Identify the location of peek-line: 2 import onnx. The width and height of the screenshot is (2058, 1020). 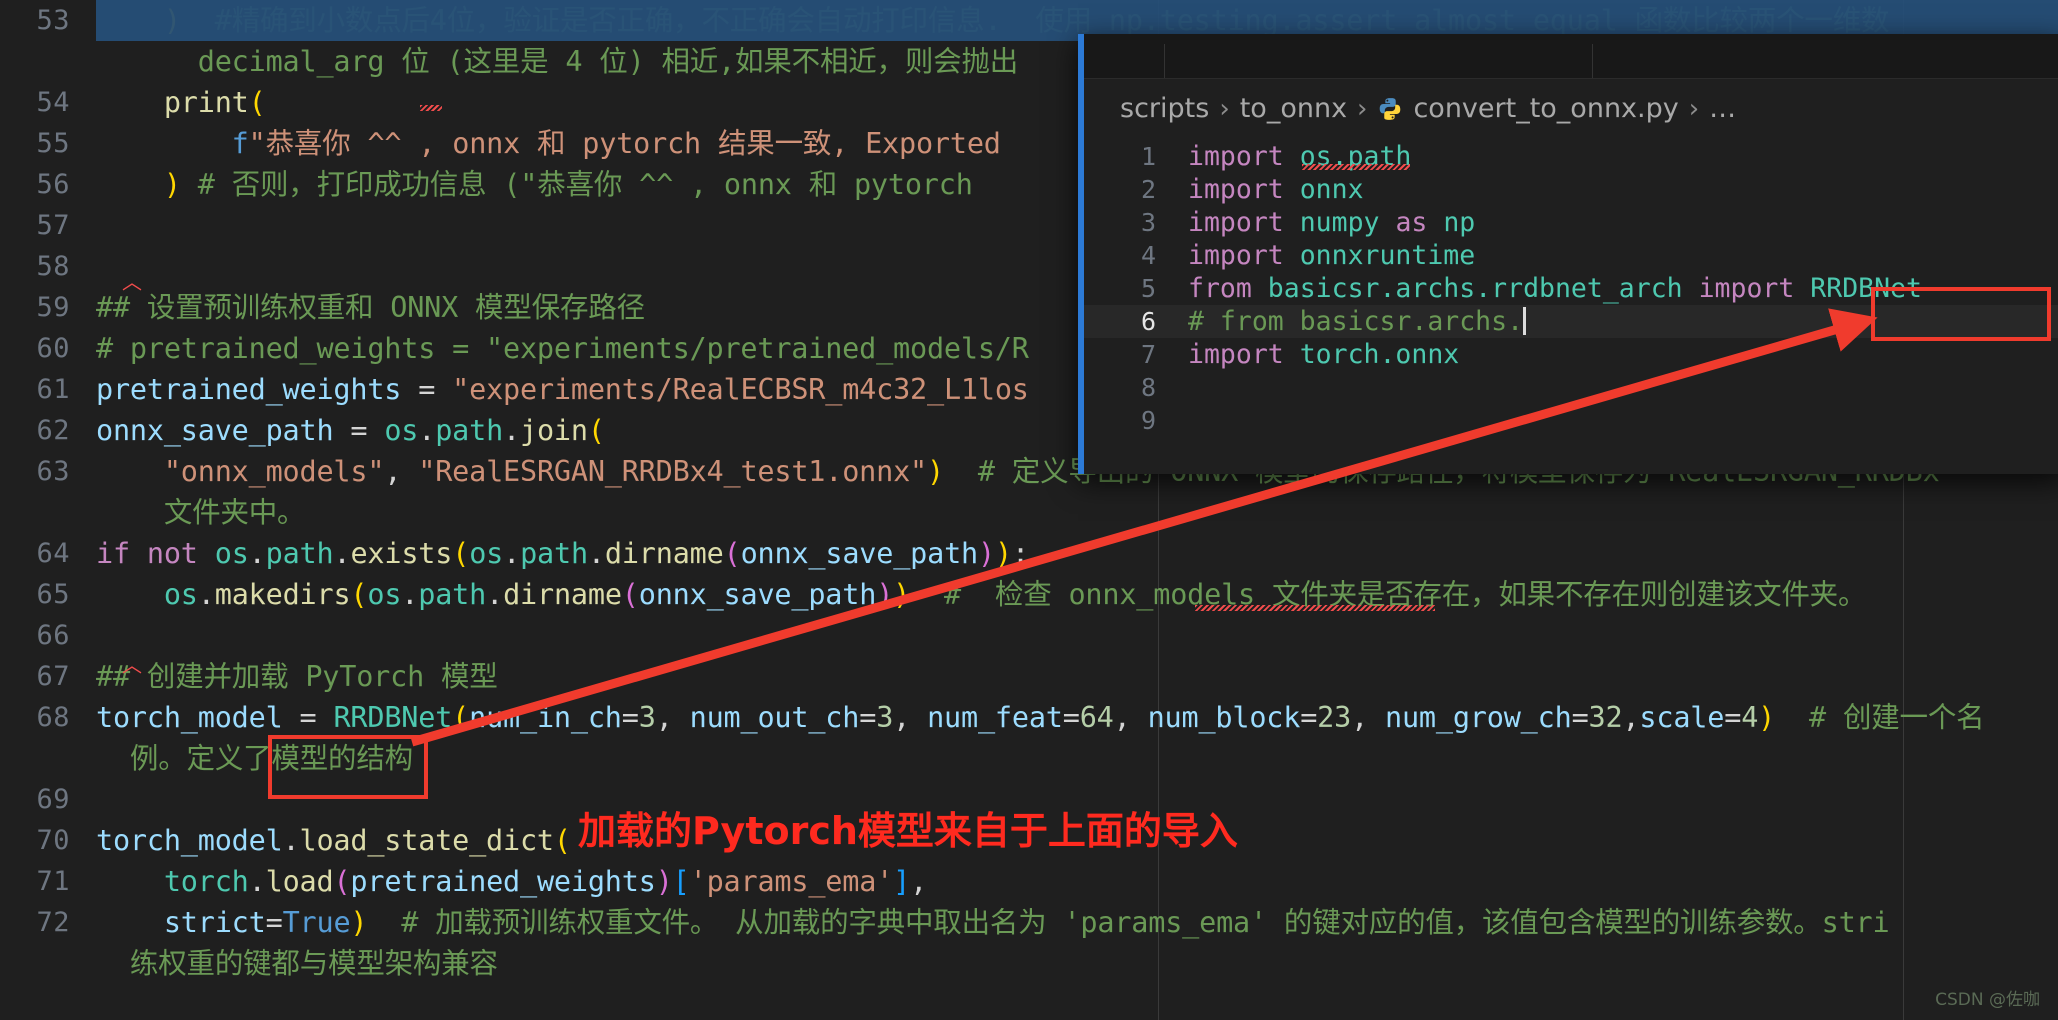
(1571, 189).